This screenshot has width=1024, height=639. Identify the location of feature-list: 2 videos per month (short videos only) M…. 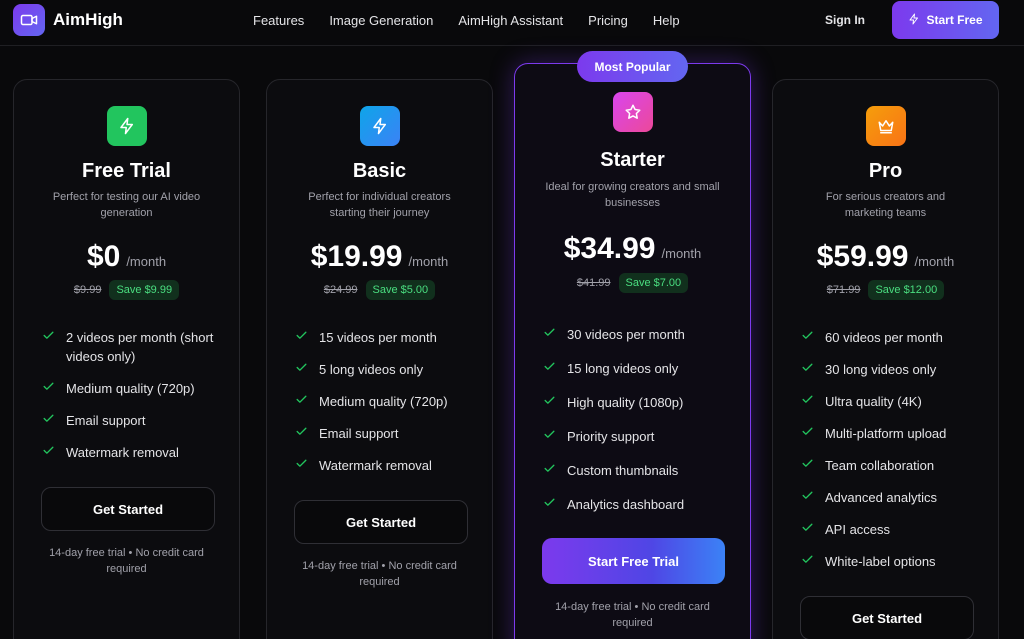
(130, 395).